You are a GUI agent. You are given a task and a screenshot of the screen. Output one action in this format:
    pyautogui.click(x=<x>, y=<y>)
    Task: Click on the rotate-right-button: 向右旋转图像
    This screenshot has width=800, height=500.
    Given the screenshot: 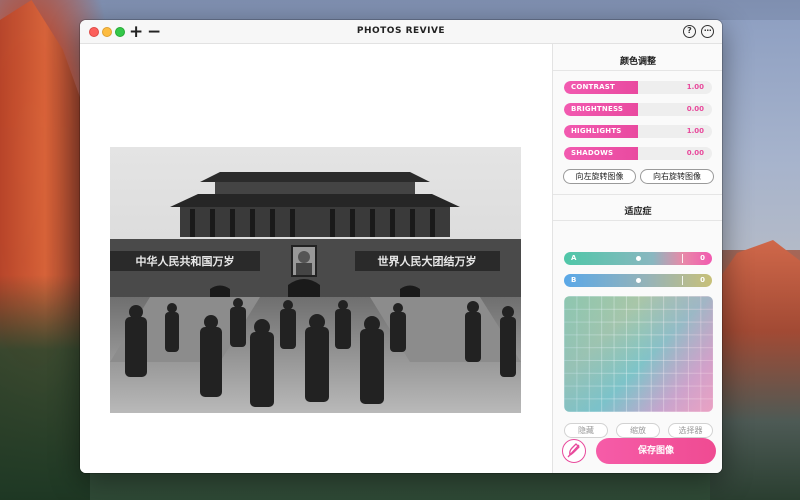 What is the action you would take?
    pyautogui.click(x=677, y=176)
    